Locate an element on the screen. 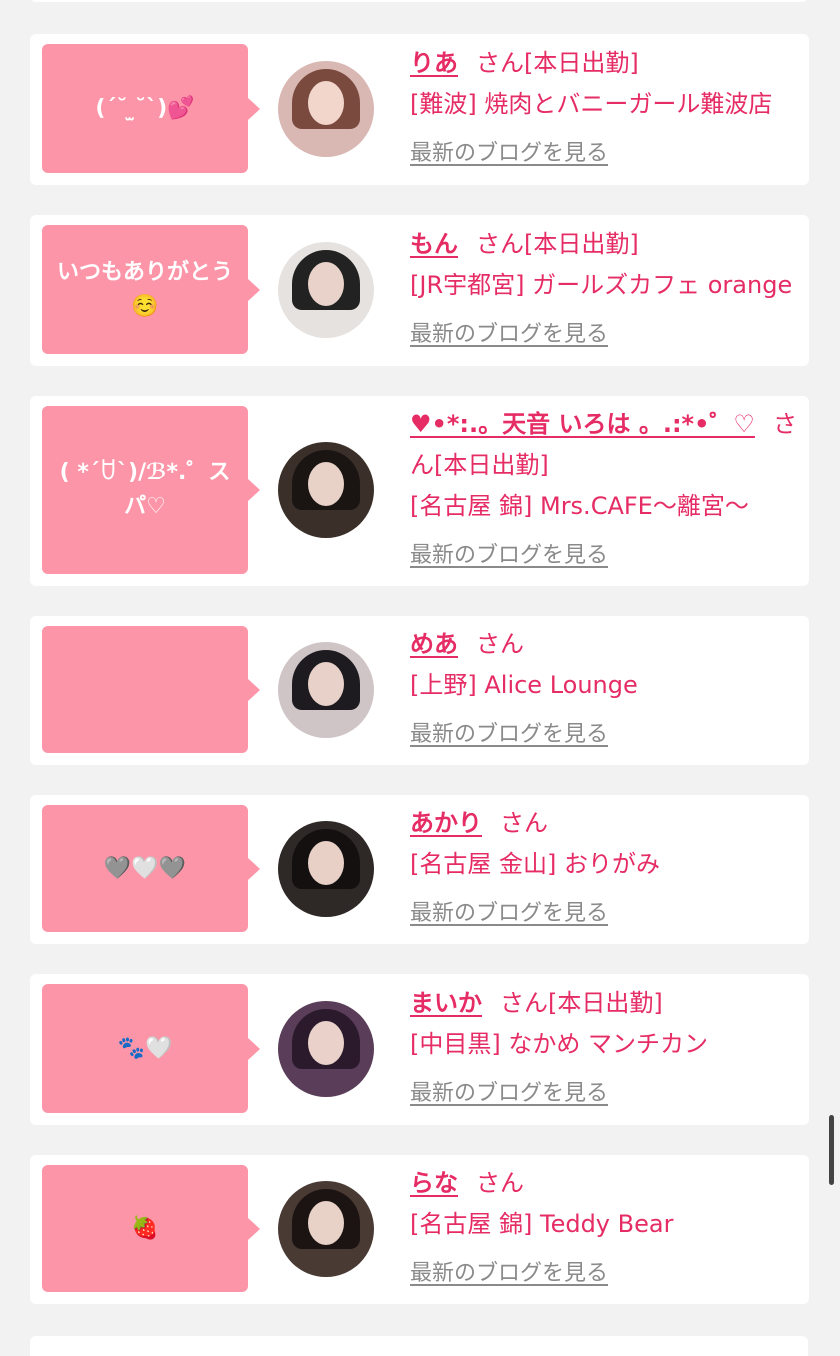 The height and width of the screenshot is (1356, 840). shop-name: [難波] 焼肉とバニーガール難波店 is located at coordinates (591, 104).